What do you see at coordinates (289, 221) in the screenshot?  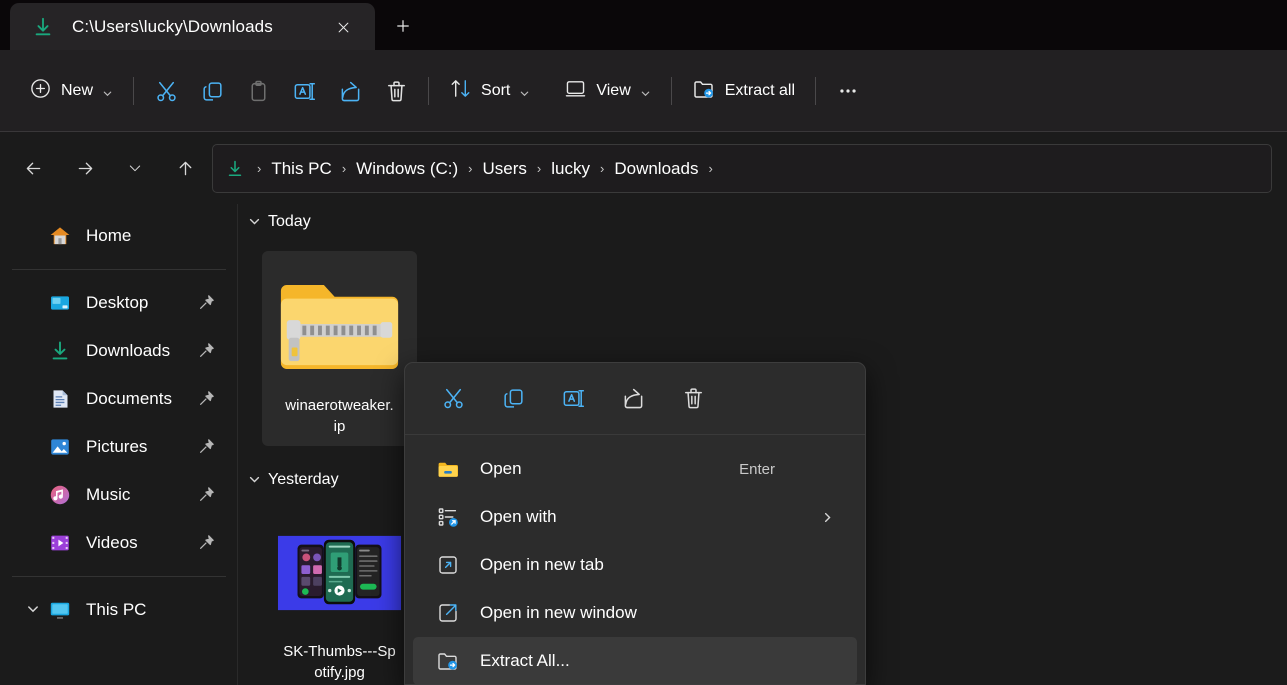 I see `group-header-label: Today` at bounding box center [289, 221].